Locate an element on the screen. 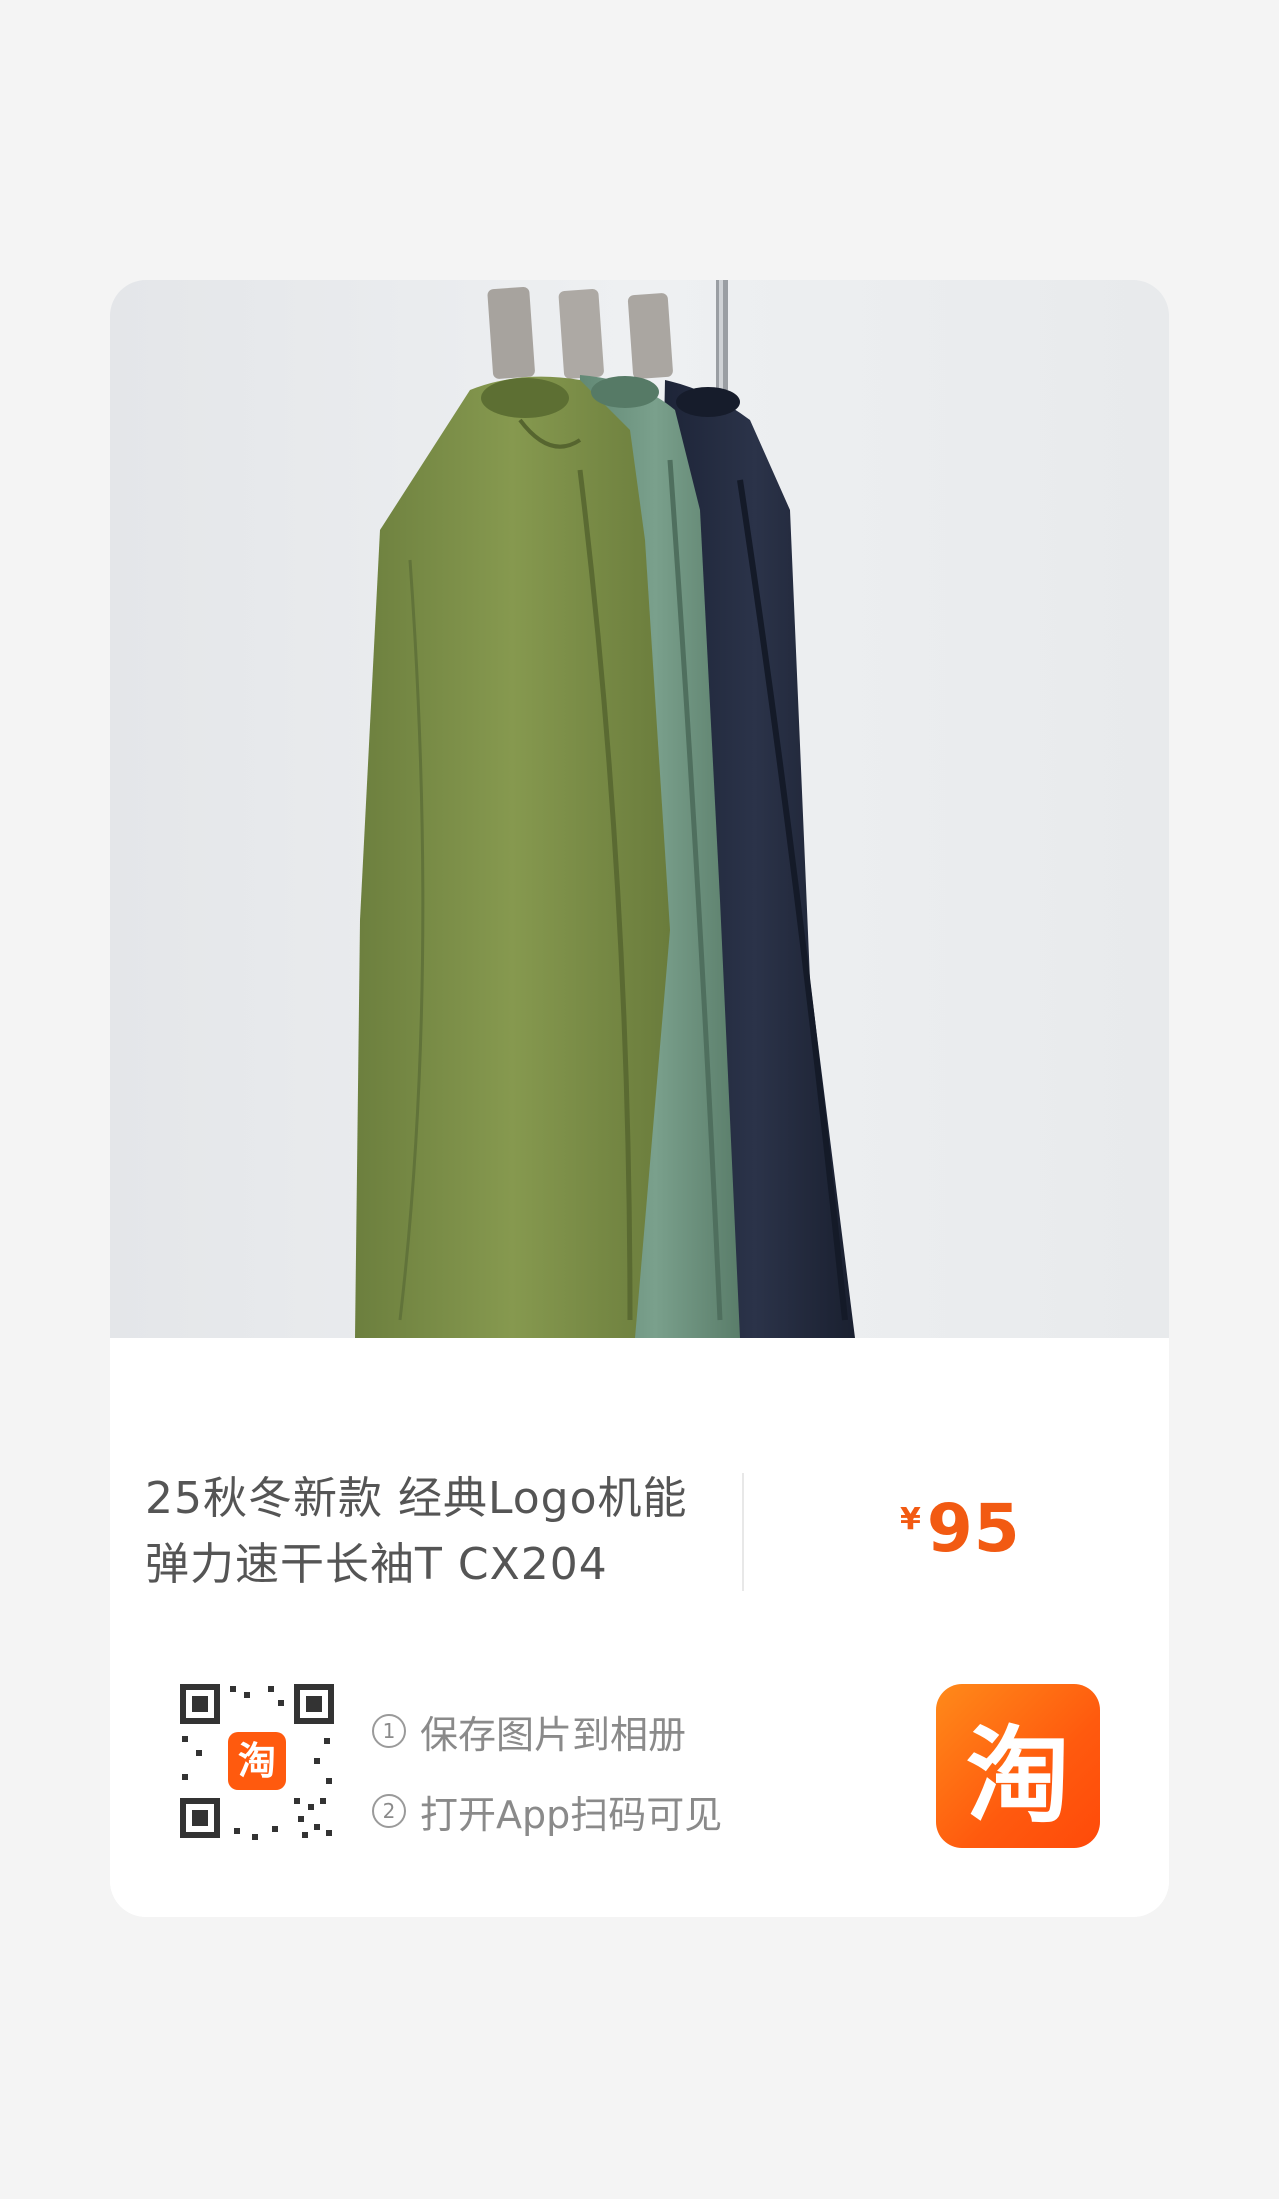  product-title: 25秋冬新款 经典Logo机能 弹力速干长袖T CX204 is located at coordinates (445, 1532).